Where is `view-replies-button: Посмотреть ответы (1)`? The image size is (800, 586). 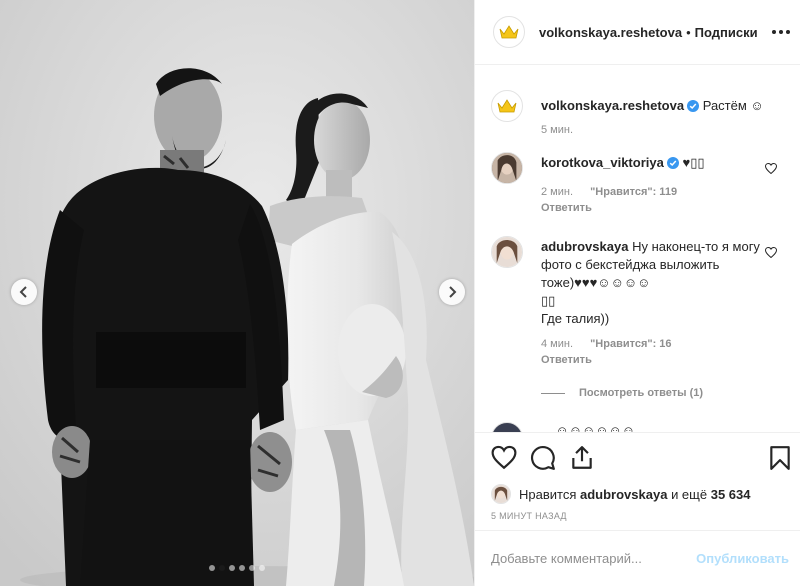 view-replies-button: Посмотреть ответы (1) is located at coordinates (622, 393).